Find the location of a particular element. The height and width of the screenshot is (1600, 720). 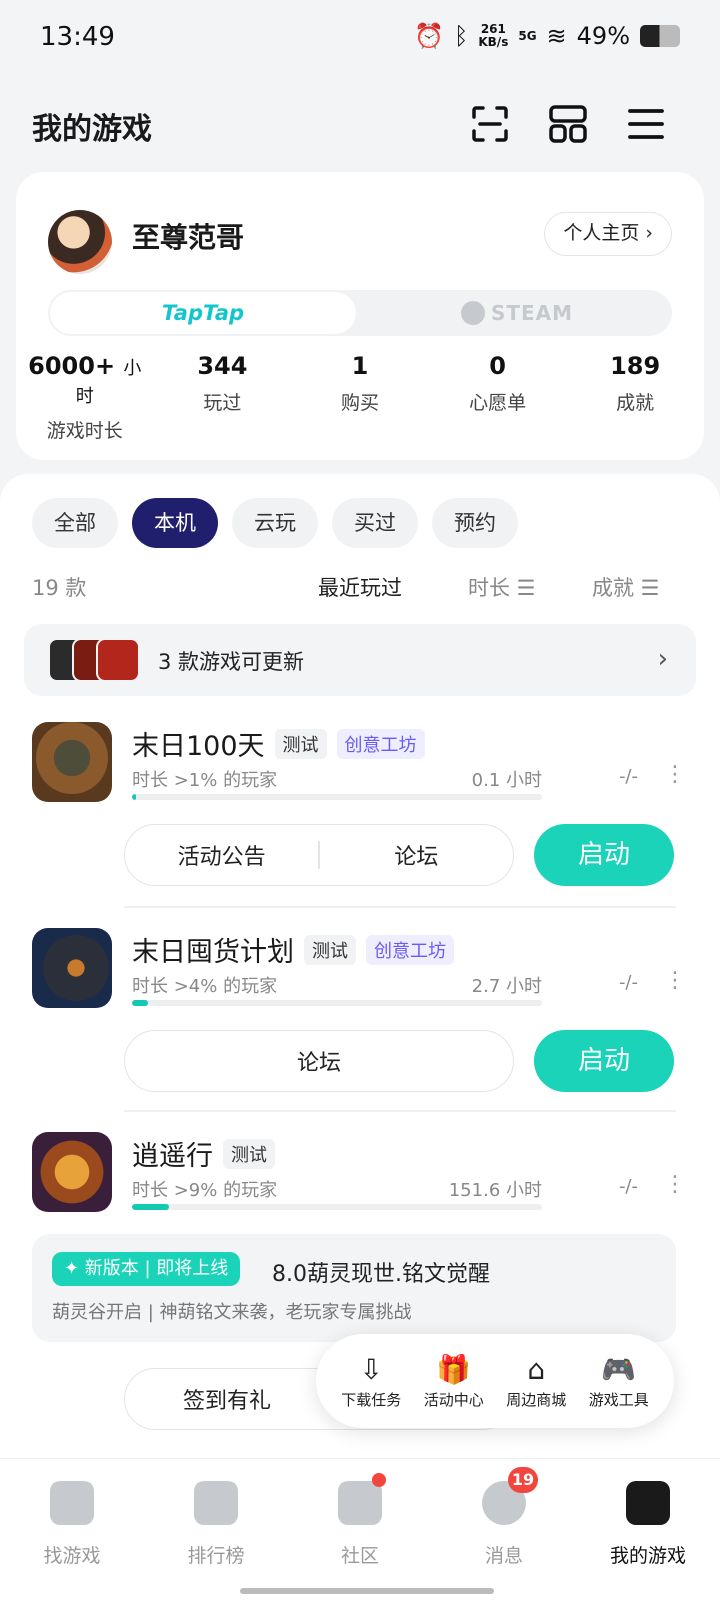

sort-recent: 最近玩过 is located at coordinates (360, 587).